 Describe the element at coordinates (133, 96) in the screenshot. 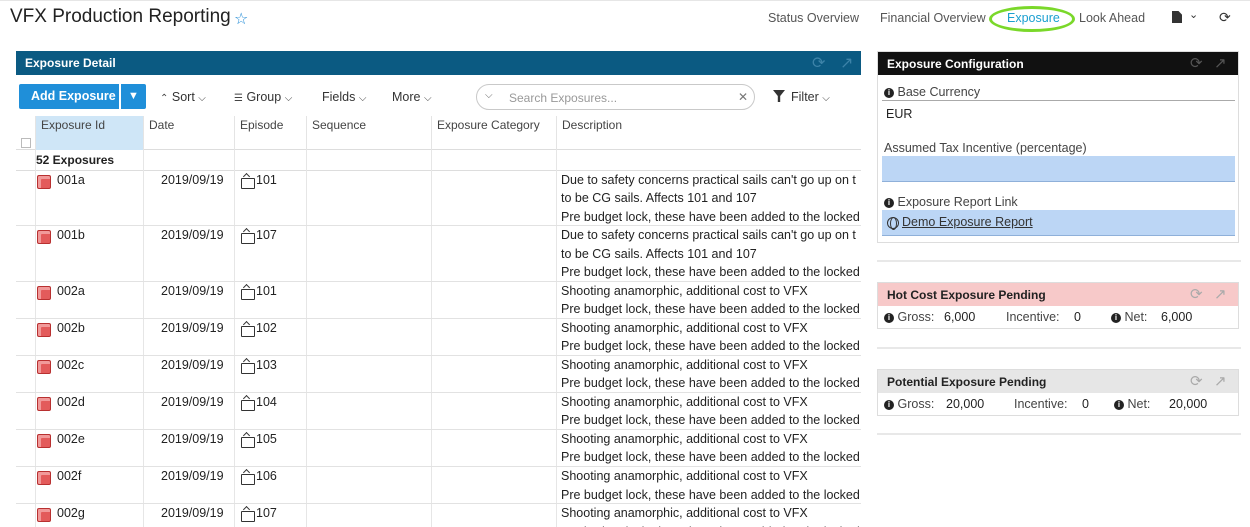

I see `add-exposure-menu-button: ▼` at that location.